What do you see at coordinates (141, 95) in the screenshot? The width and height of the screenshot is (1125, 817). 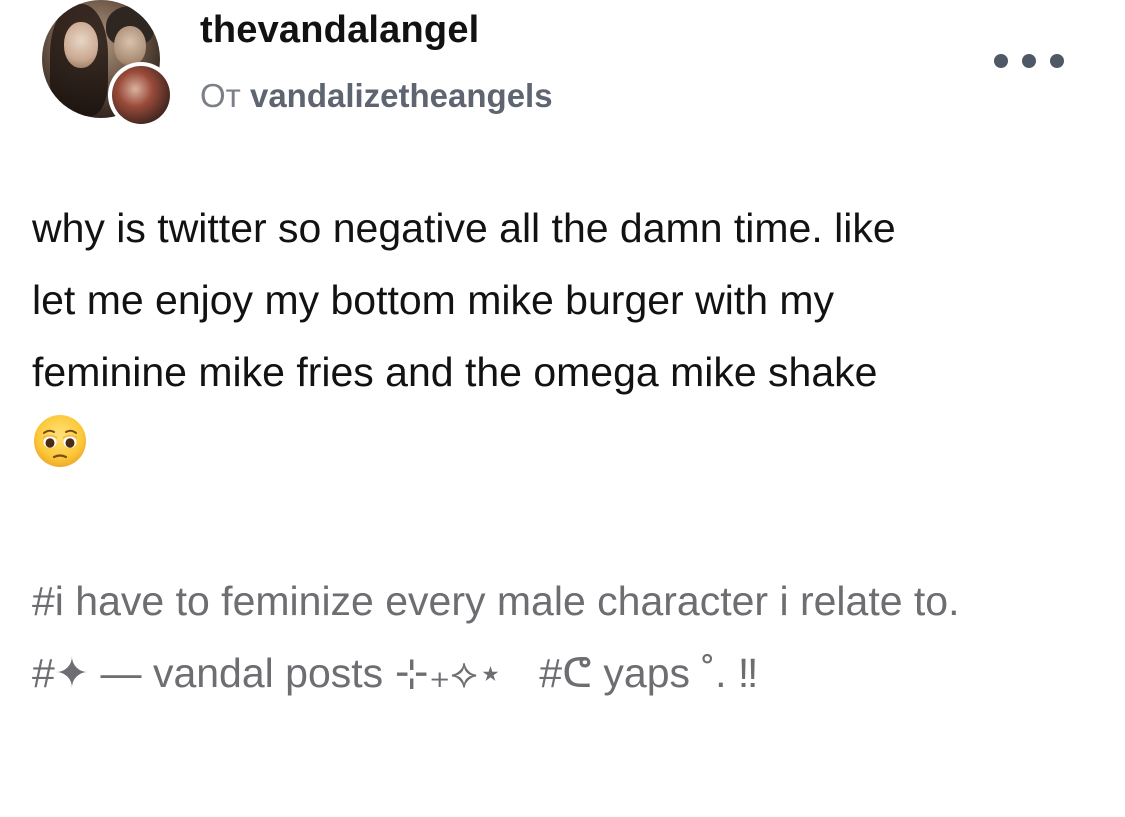 I see `reblog-source-avatar` at bounding box center [141, 95].